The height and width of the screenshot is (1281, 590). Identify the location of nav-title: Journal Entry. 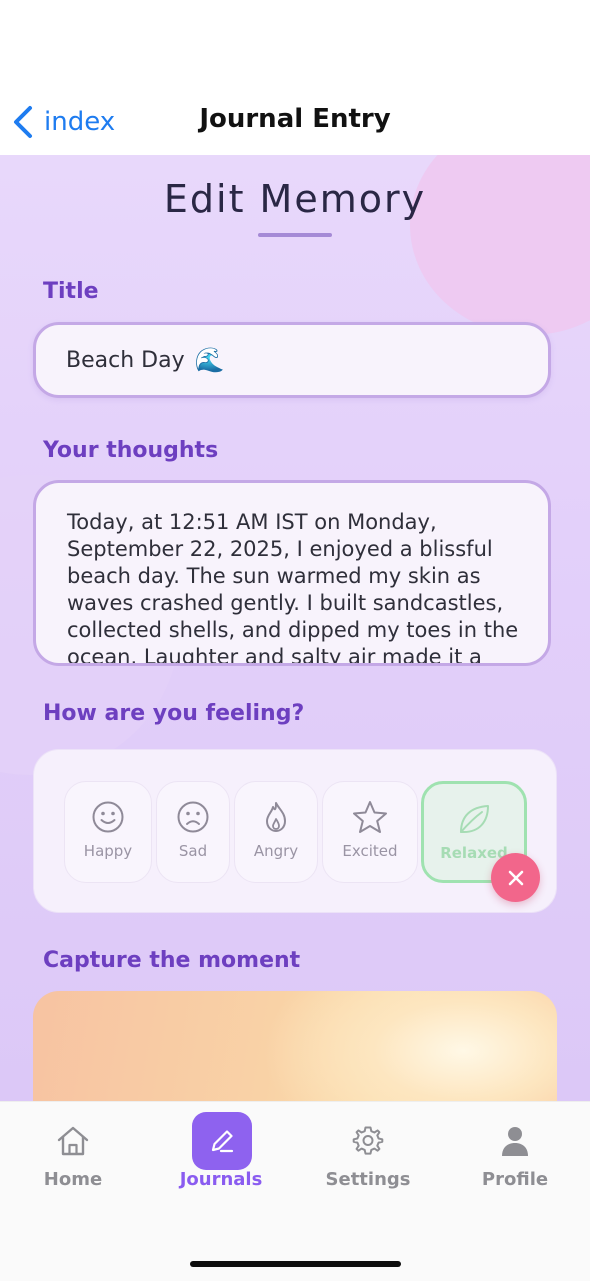
(295, 119).